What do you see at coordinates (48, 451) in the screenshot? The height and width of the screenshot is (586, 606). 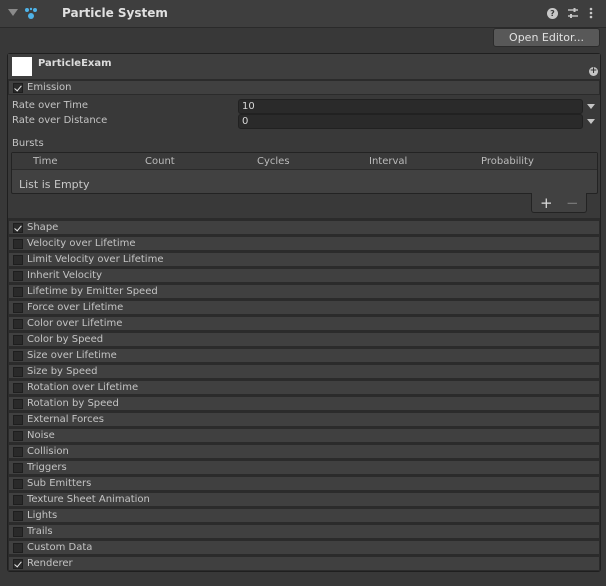 I see `module-label: Collision` at bounding box center [48, 451].